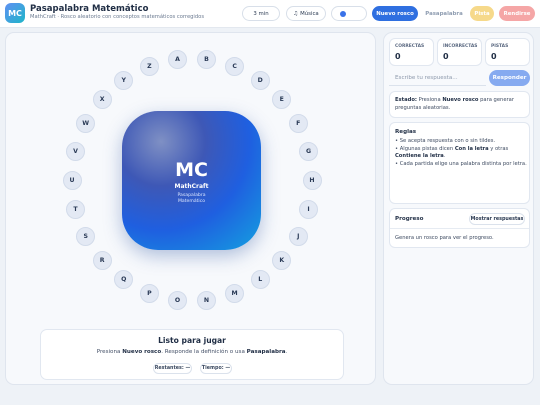 Image resolution: width=540 pixels, height=405 pixels. I want to click on app-title: Pasapalabra Matemático, so click(89, 9).